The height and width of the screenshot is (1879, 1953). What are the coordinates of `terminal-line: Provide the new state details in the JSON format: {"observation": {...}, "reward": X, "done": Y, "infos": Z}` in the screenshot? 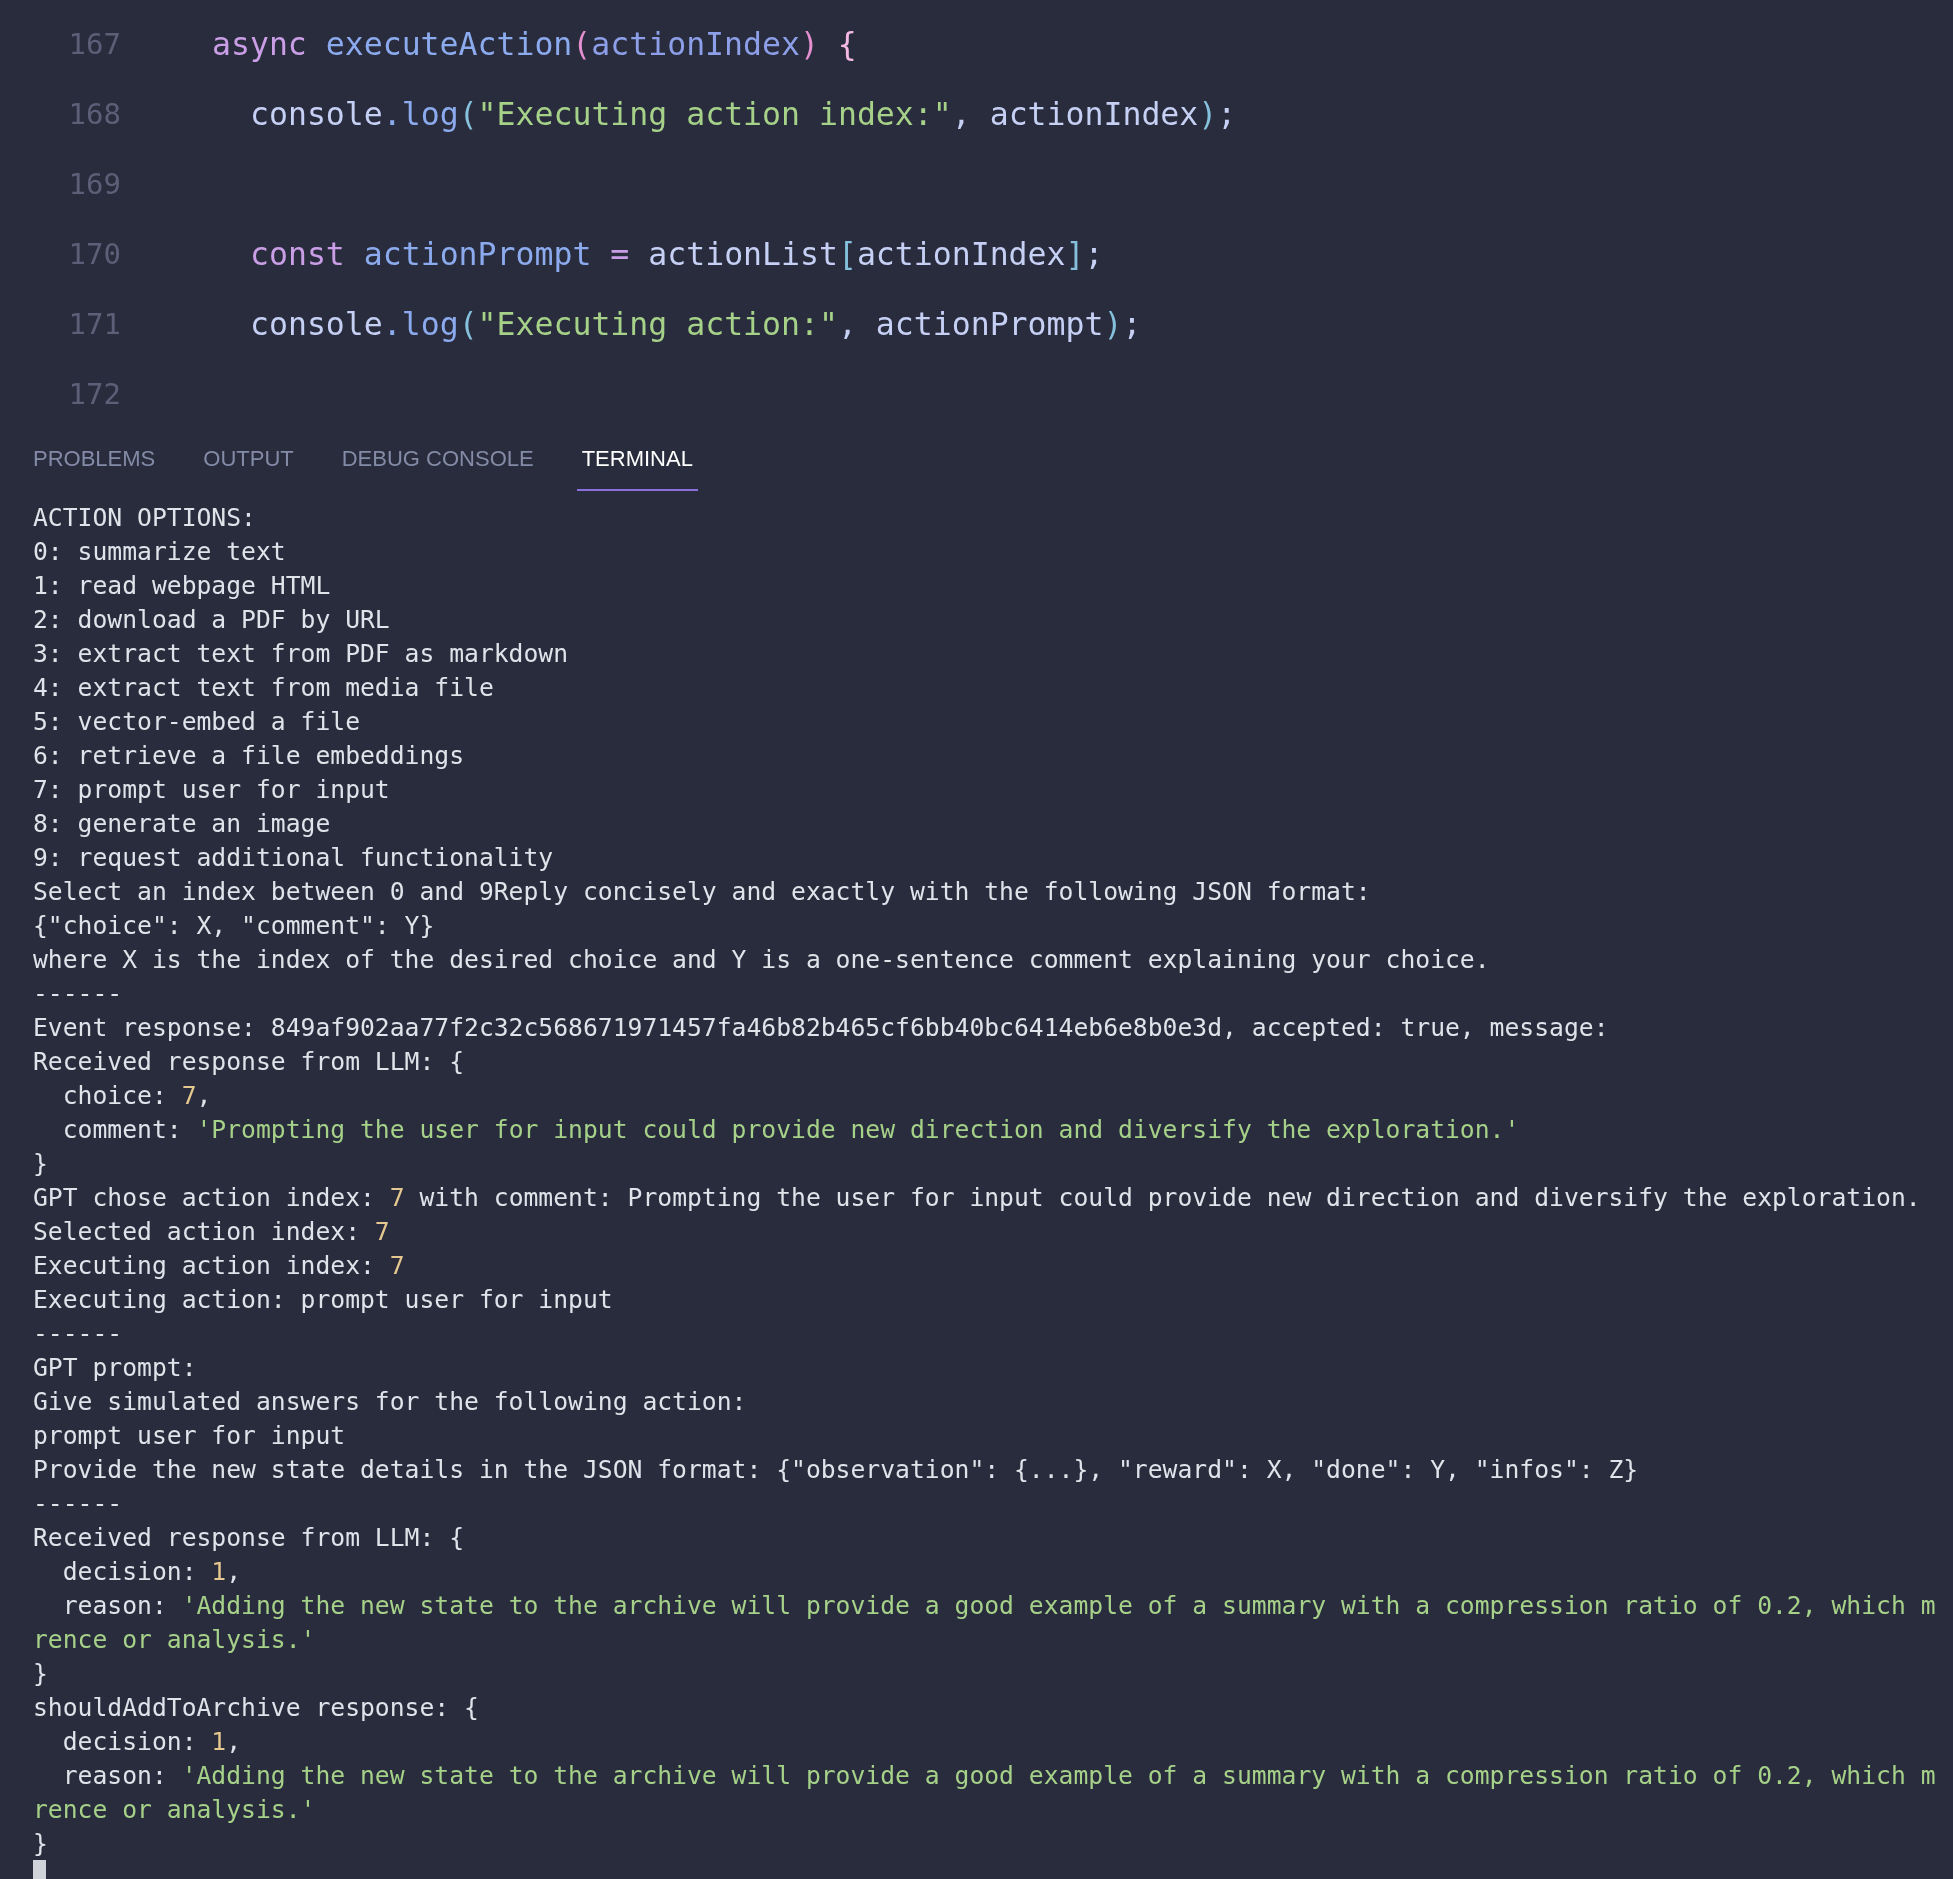 It's located at (836, 1469).